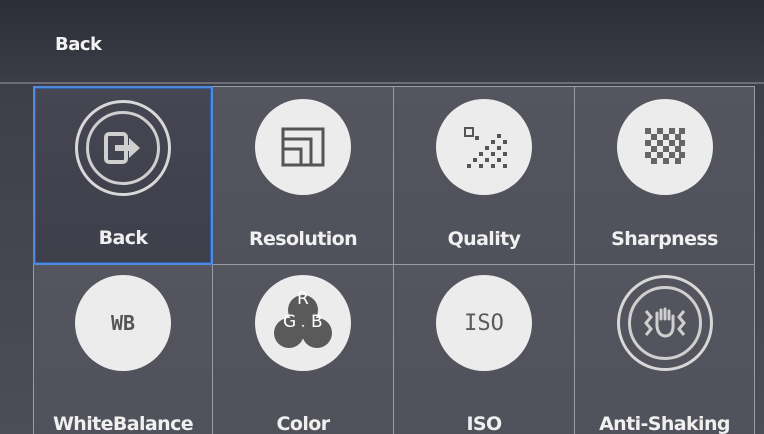 The height and width of the screenshot is (434, 764). I want to click on menu-item-label: Resolution, so click(303, 239).